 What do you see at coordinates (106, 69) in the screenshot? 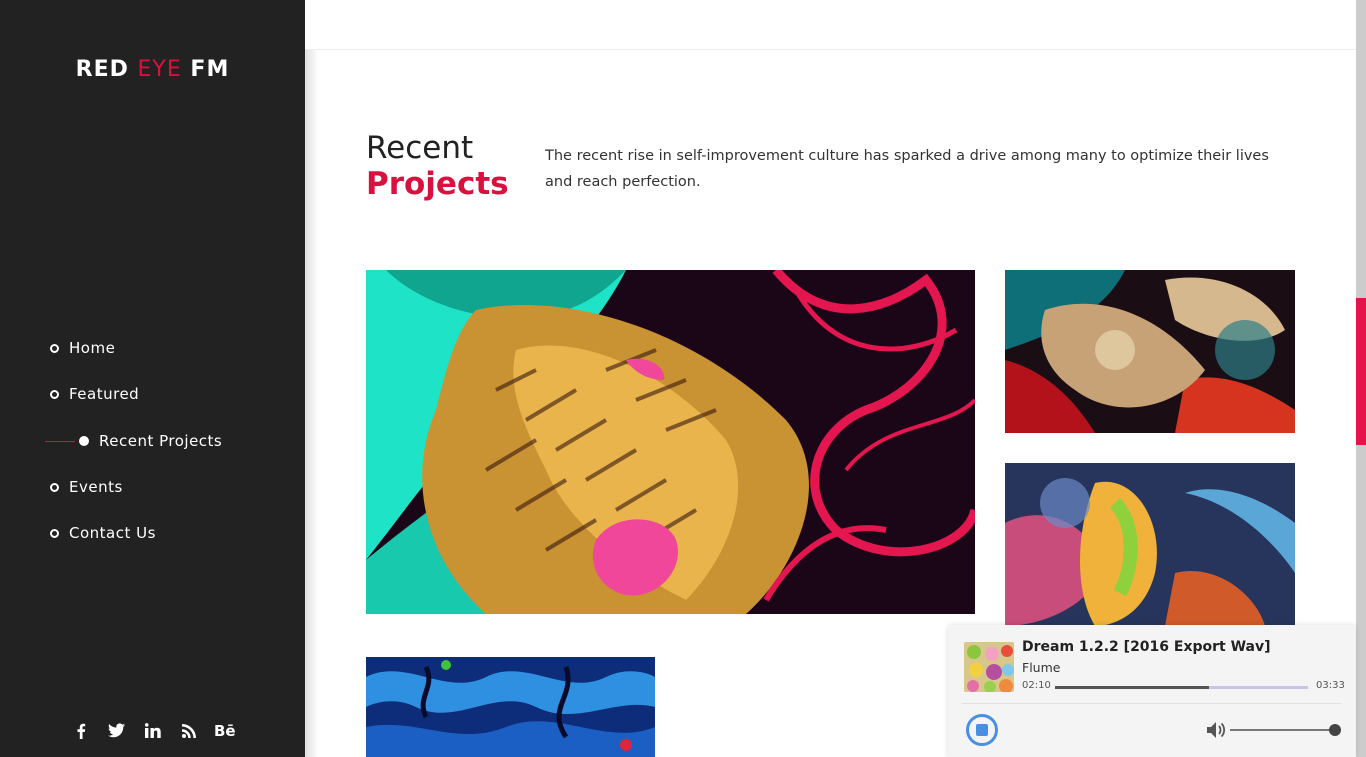
I see `logo-red: RED` at bounding box center [106, 69].